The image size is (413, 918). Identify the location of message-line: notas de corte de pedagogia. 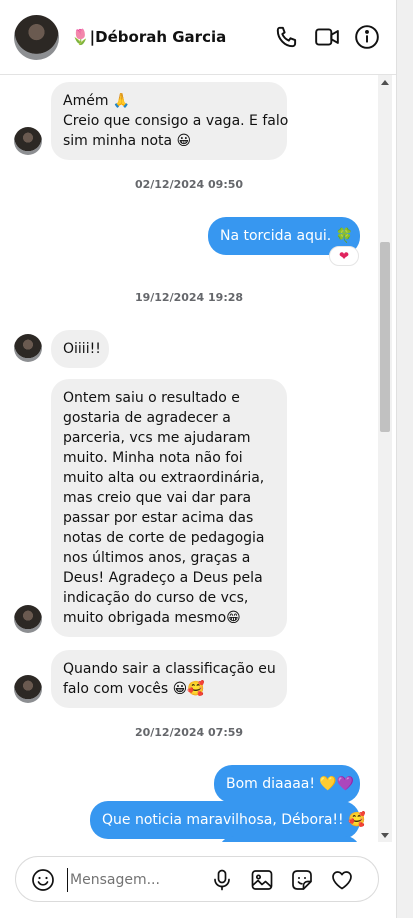
(164, 538).